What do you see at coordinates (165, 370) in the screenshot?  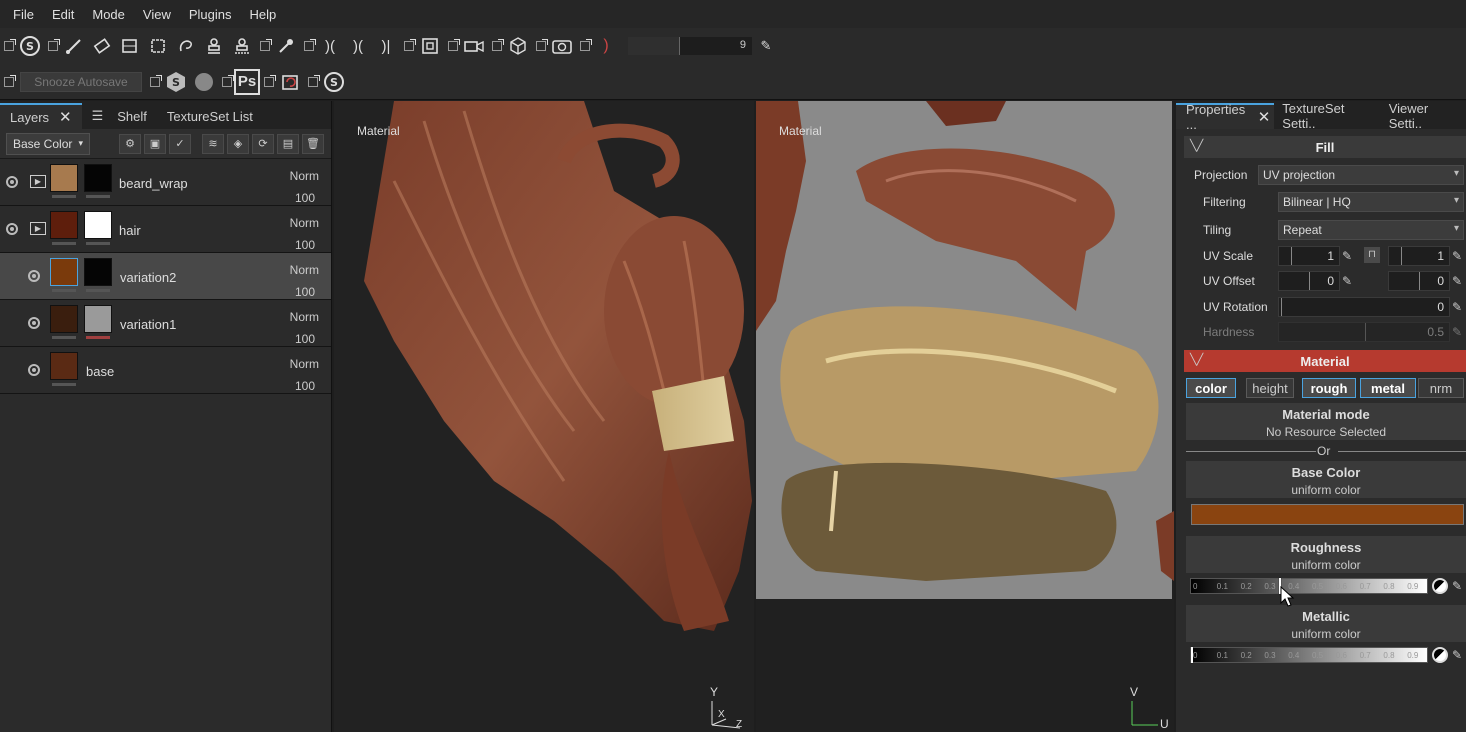 I see `layer-row: base Norm 100` at bounding box center [165, 370].